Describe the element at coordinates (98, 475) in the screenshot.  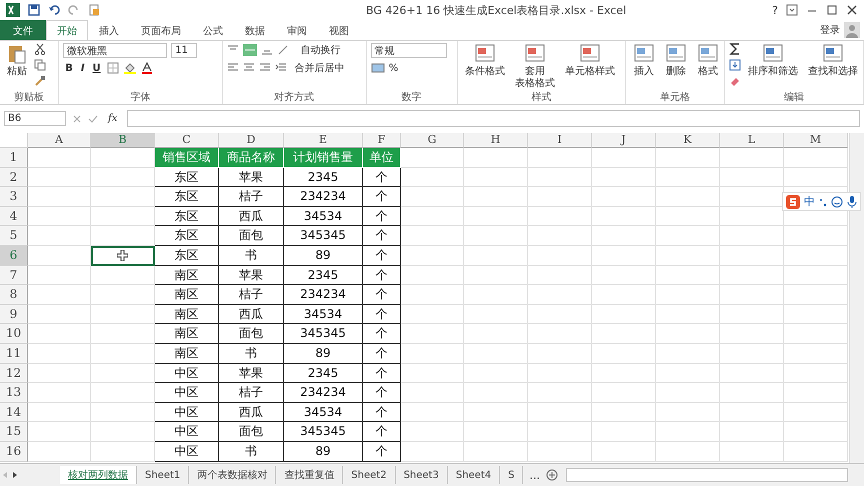
I see `sheet-tab: 核对两列数据` at that location.